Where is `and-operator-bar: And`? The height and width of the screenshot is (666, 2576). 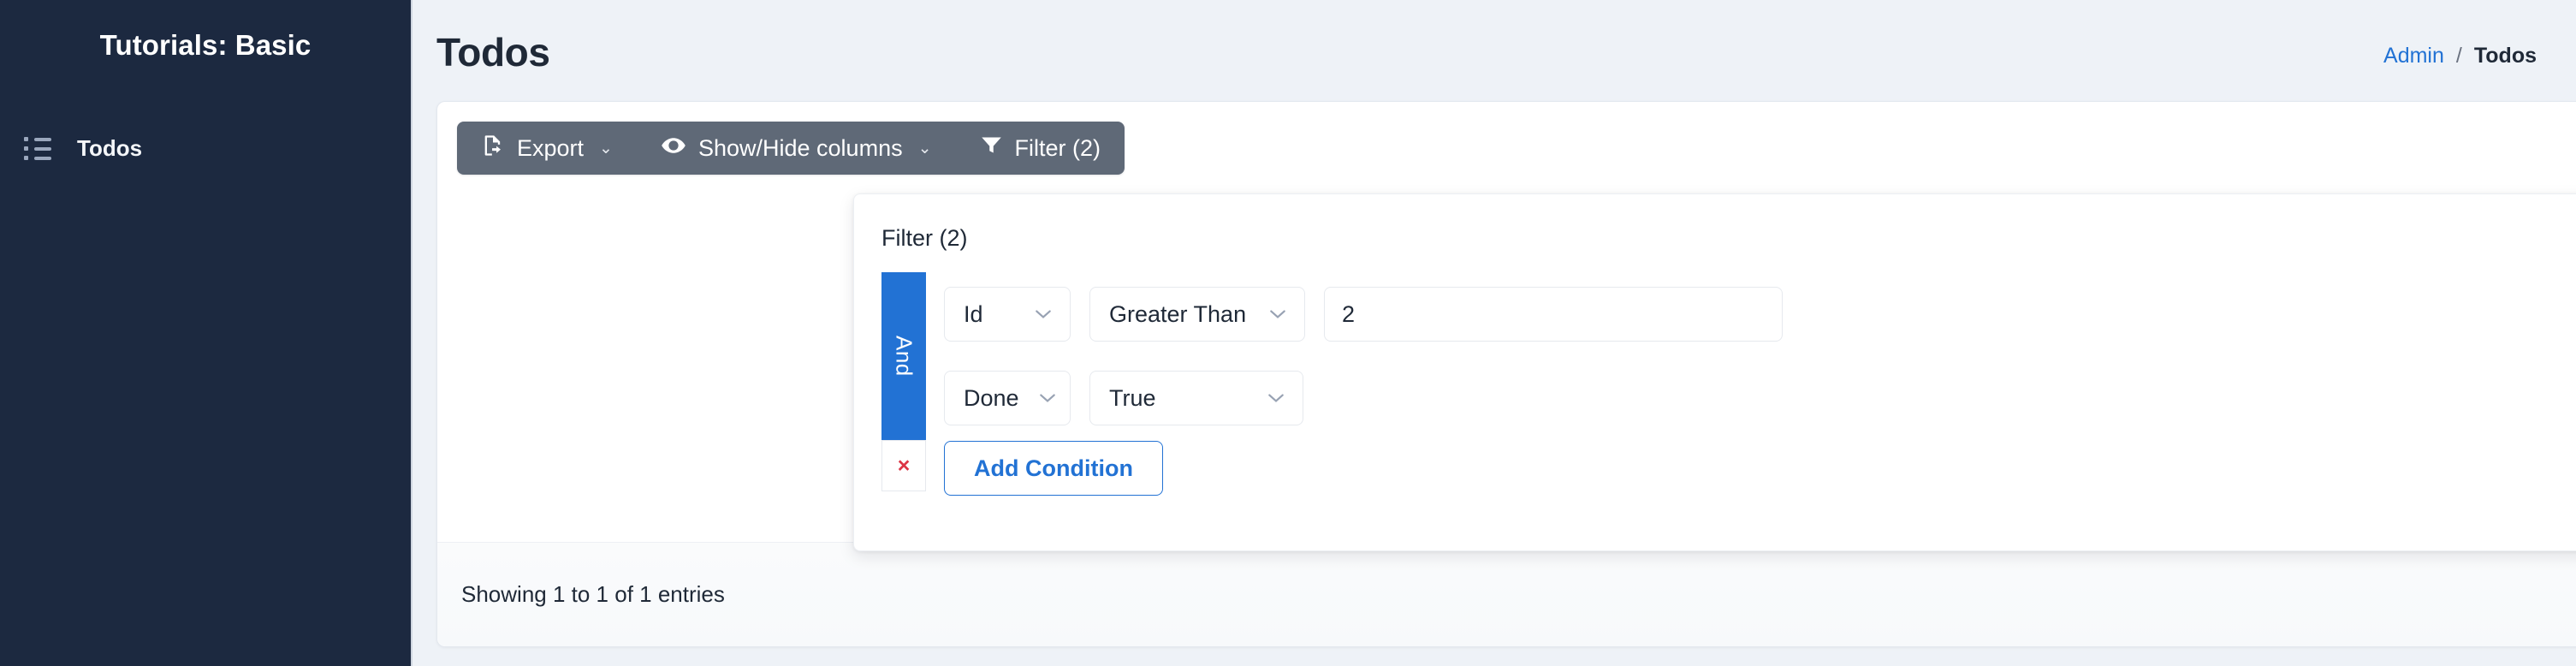 and-operator-bar: And is located at coordinates (903, 356).